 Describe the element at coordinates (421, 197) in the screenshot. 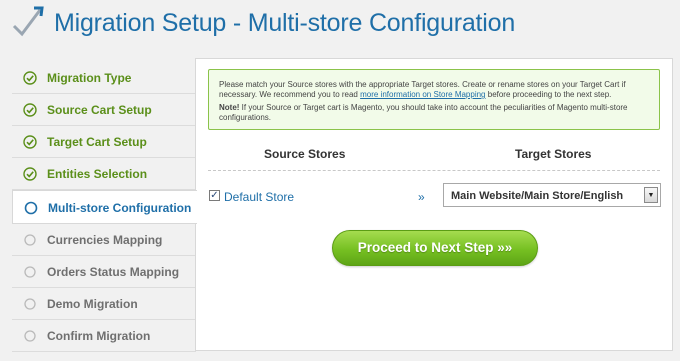

I see `mapping-arrow: »` at that location.